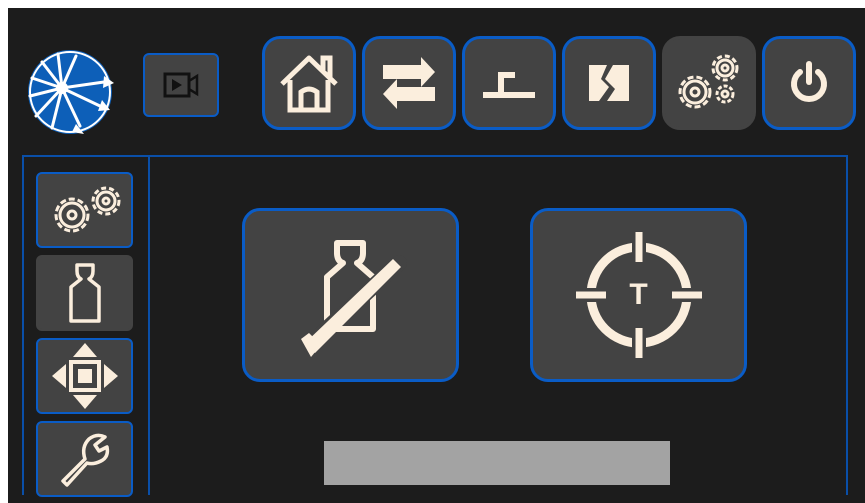 The image size is (865, 503). I want to click on wrench-icon, so click(85, 459).